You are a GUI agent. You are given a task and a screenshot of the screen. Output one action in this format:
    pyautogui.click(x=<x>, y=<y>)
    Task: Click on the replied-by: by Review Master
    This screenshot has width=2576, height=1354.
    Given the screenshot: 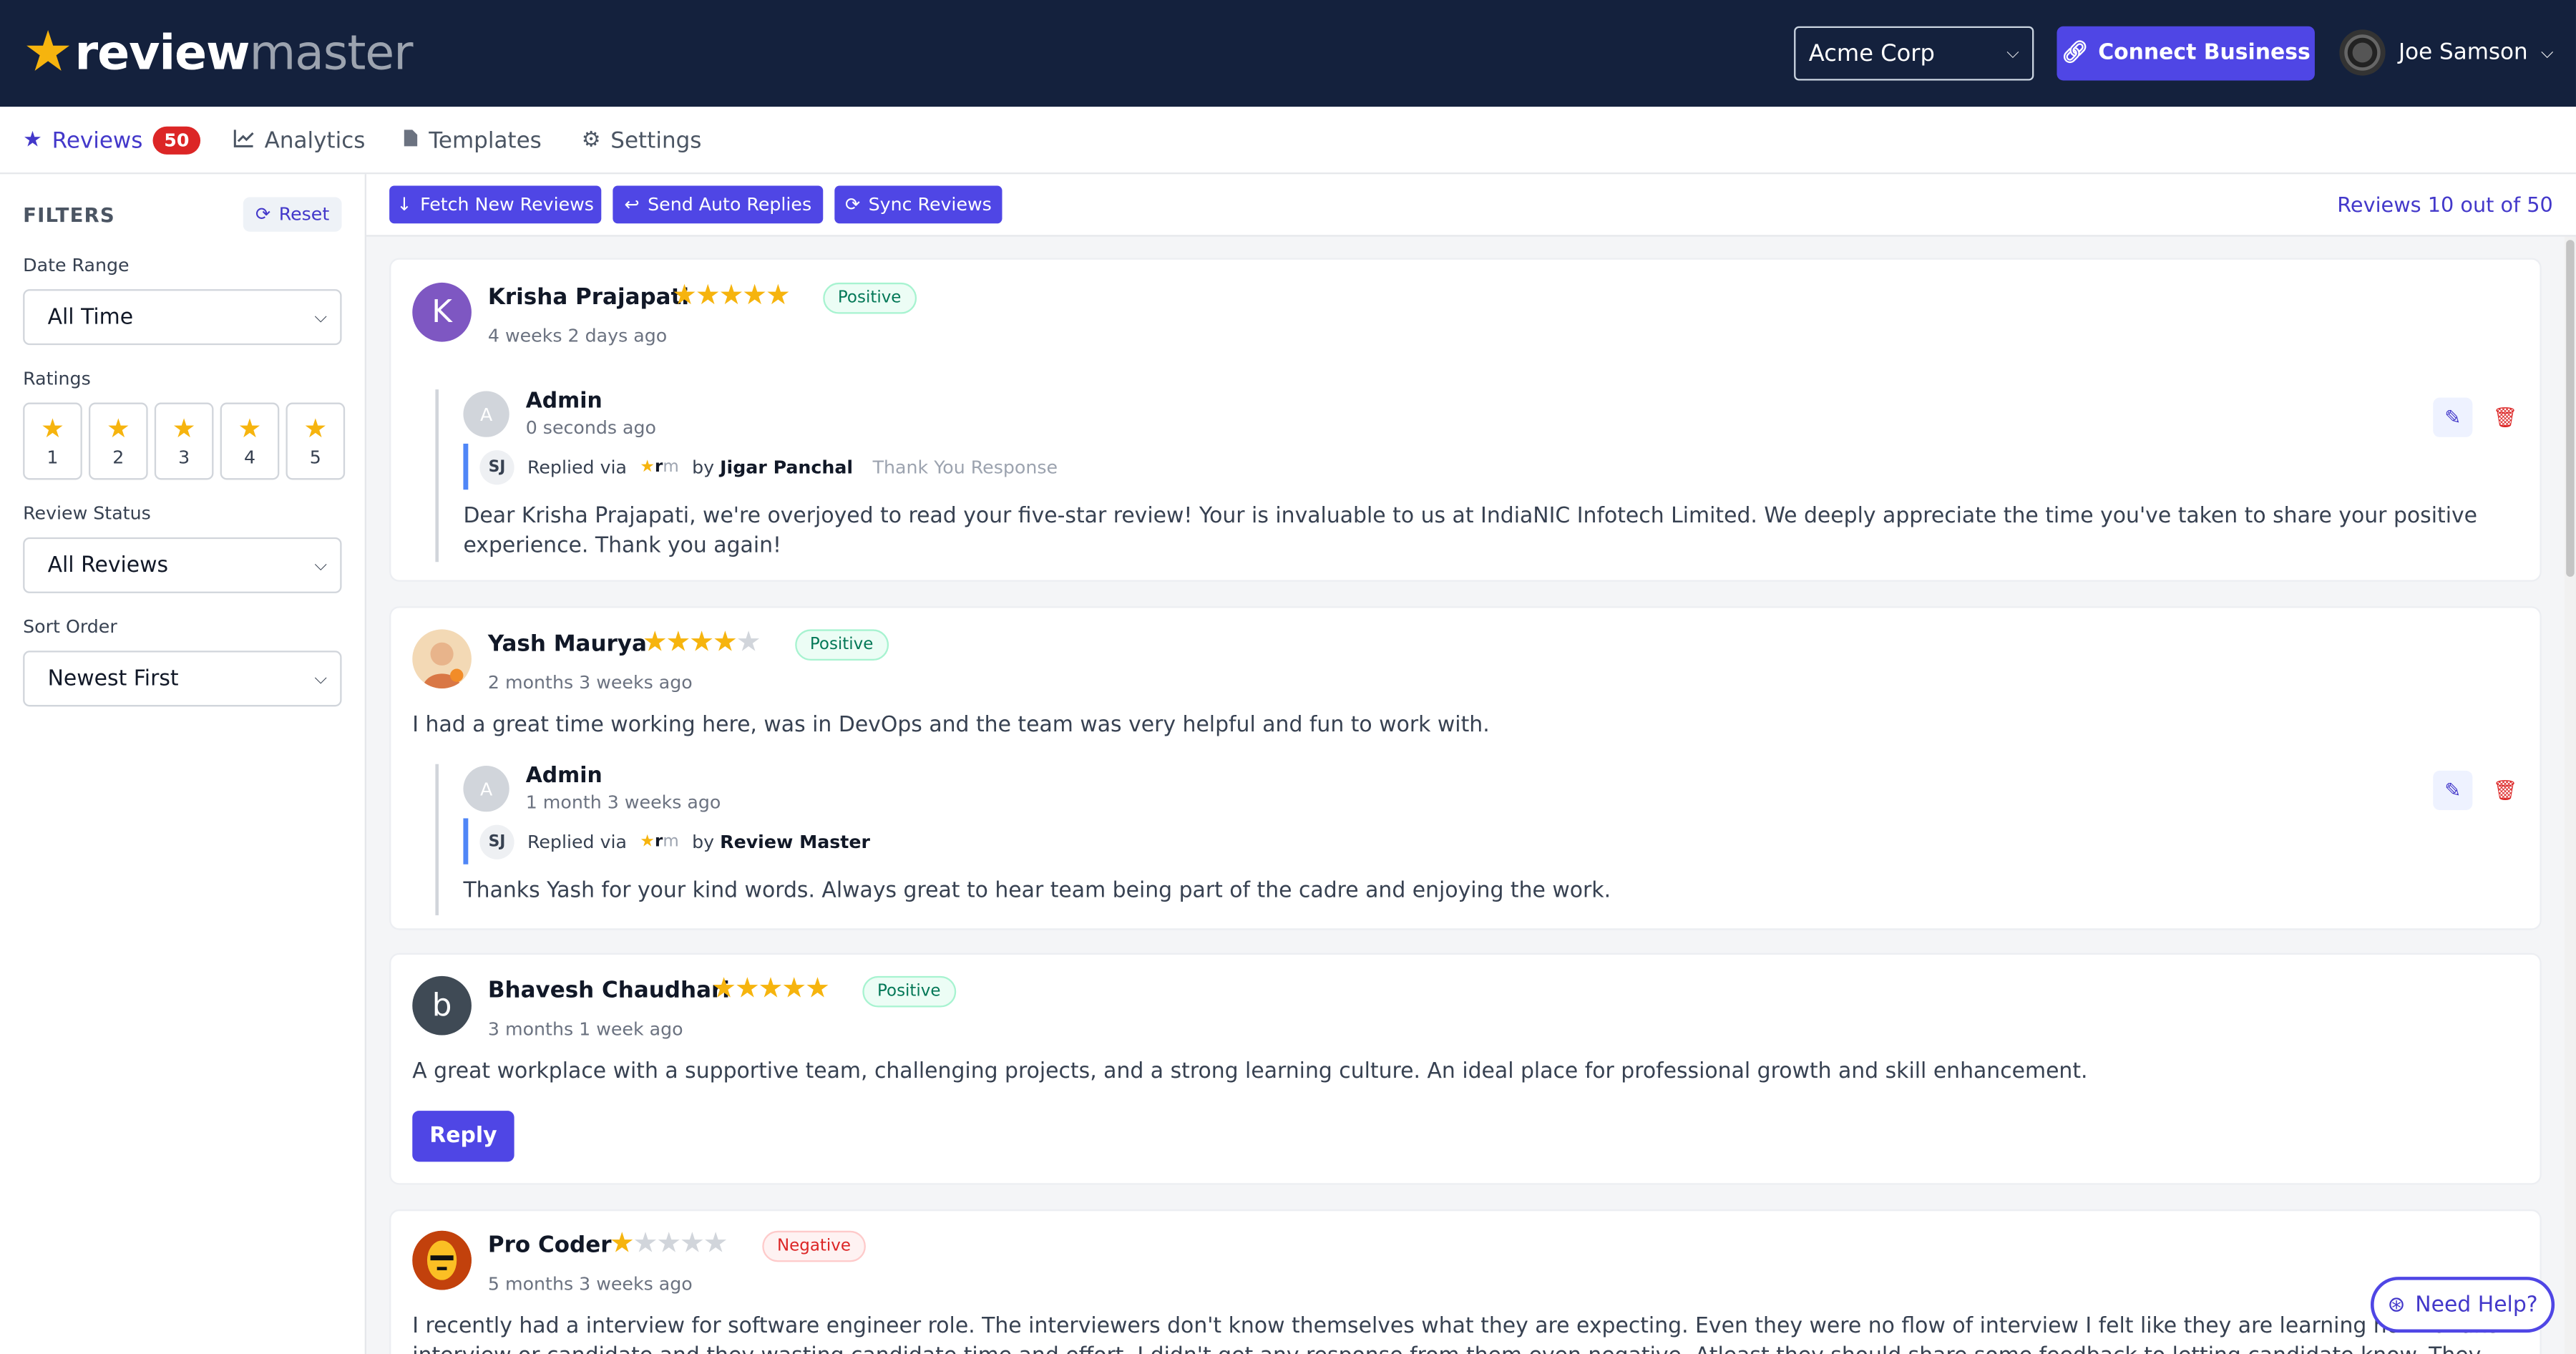 What is the action you would take?
    pyautogui.click(x=781, y=841)
    